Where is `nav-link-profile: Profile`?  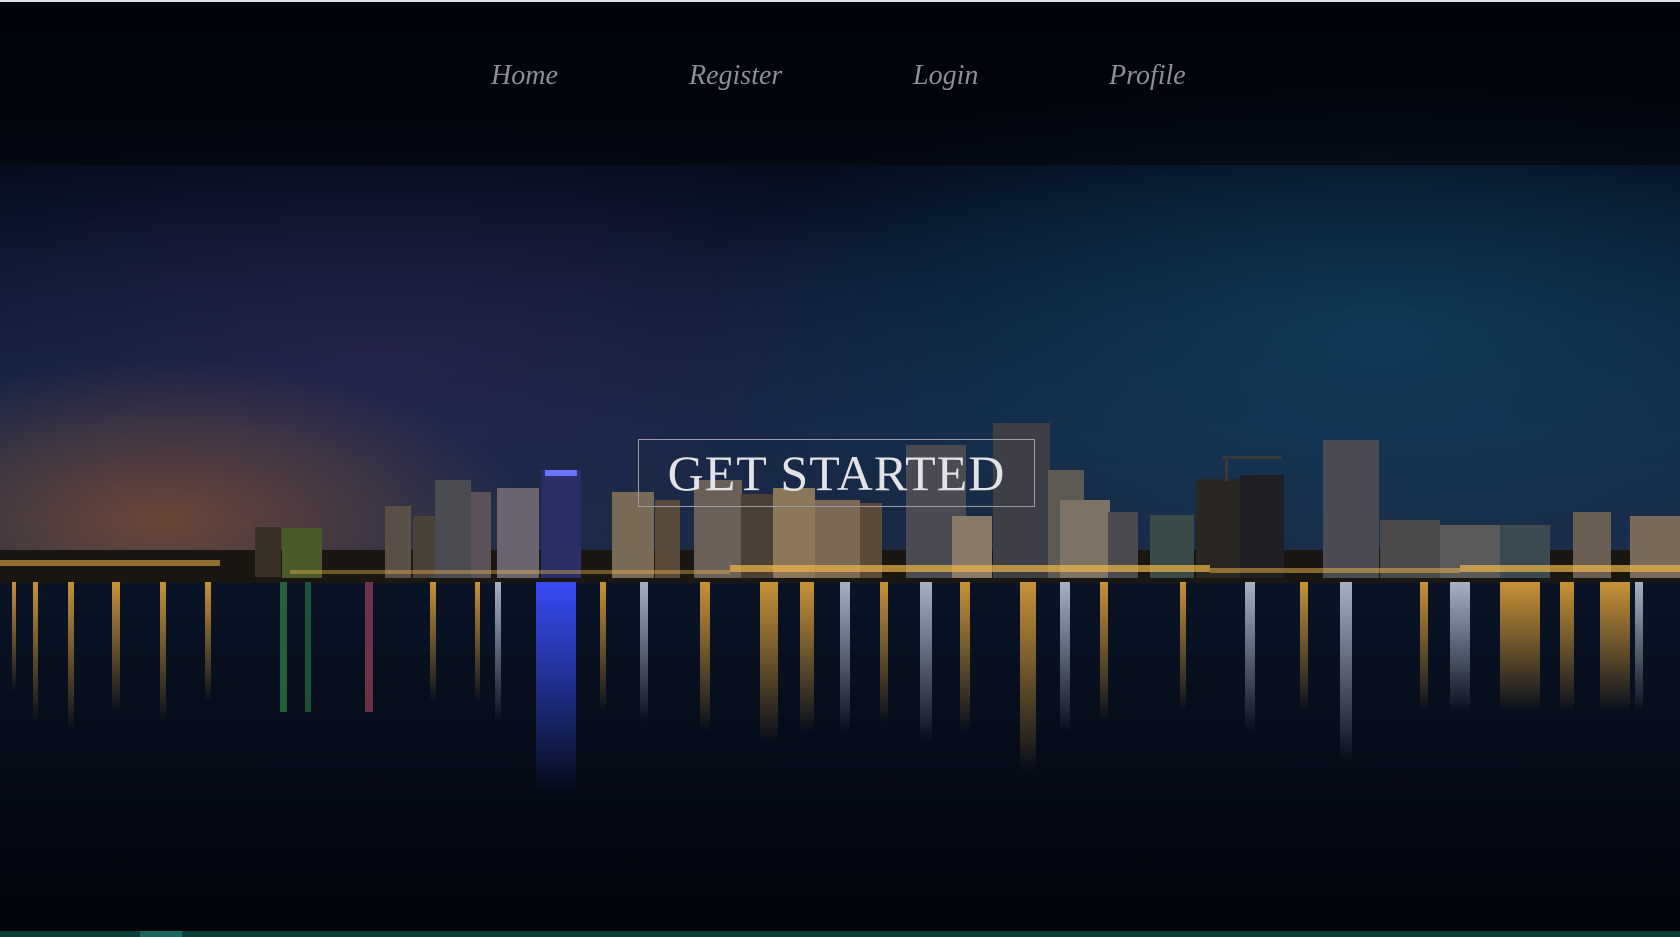
nav-link-profile: Profile is located at coordinates (1147, 76).